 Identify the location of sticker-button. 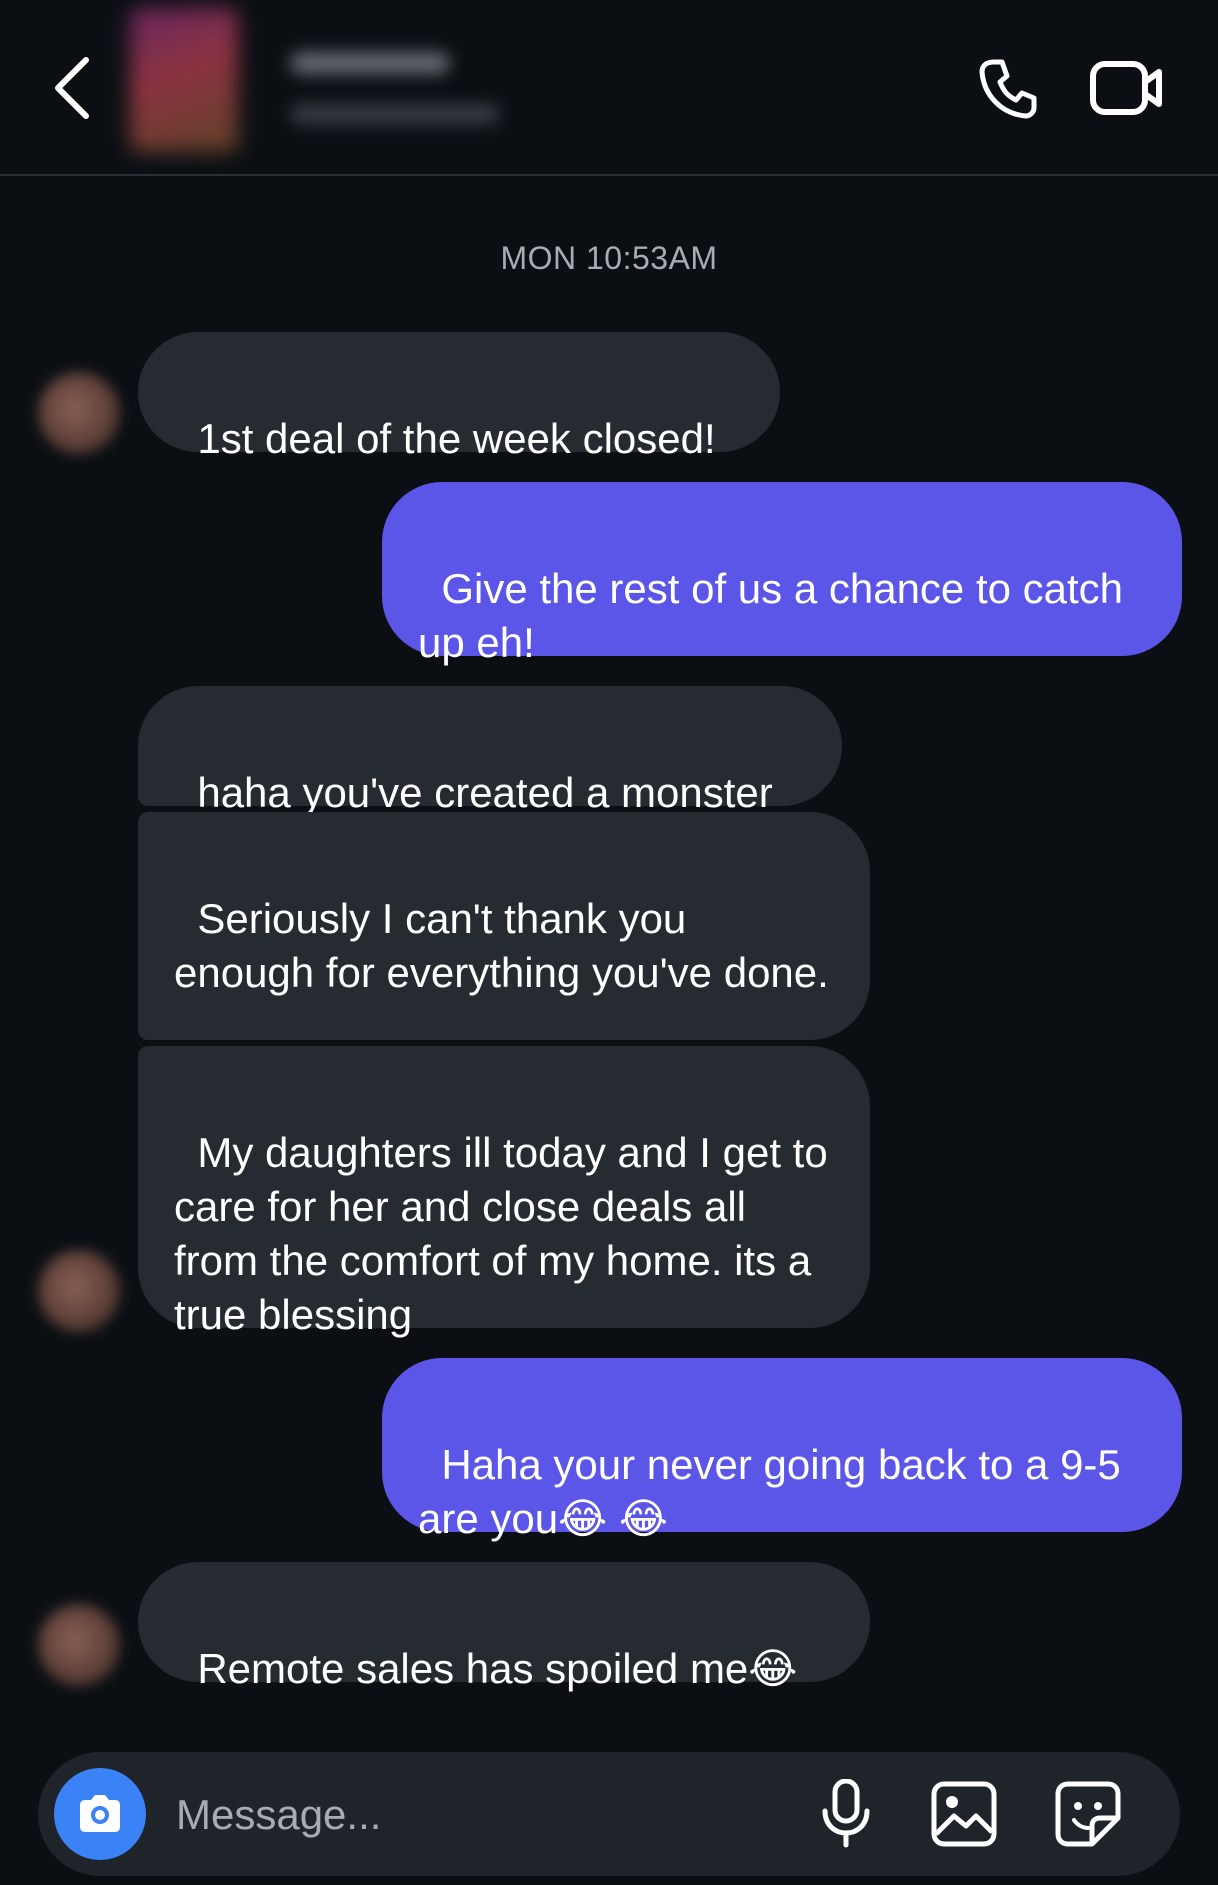
(1088, 1814).